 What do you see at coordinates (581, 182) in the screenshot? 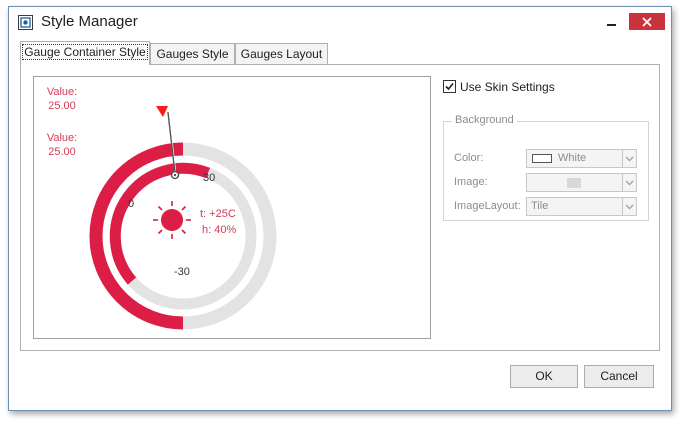
I see `image-combobox` at bounding box center [581, 182].